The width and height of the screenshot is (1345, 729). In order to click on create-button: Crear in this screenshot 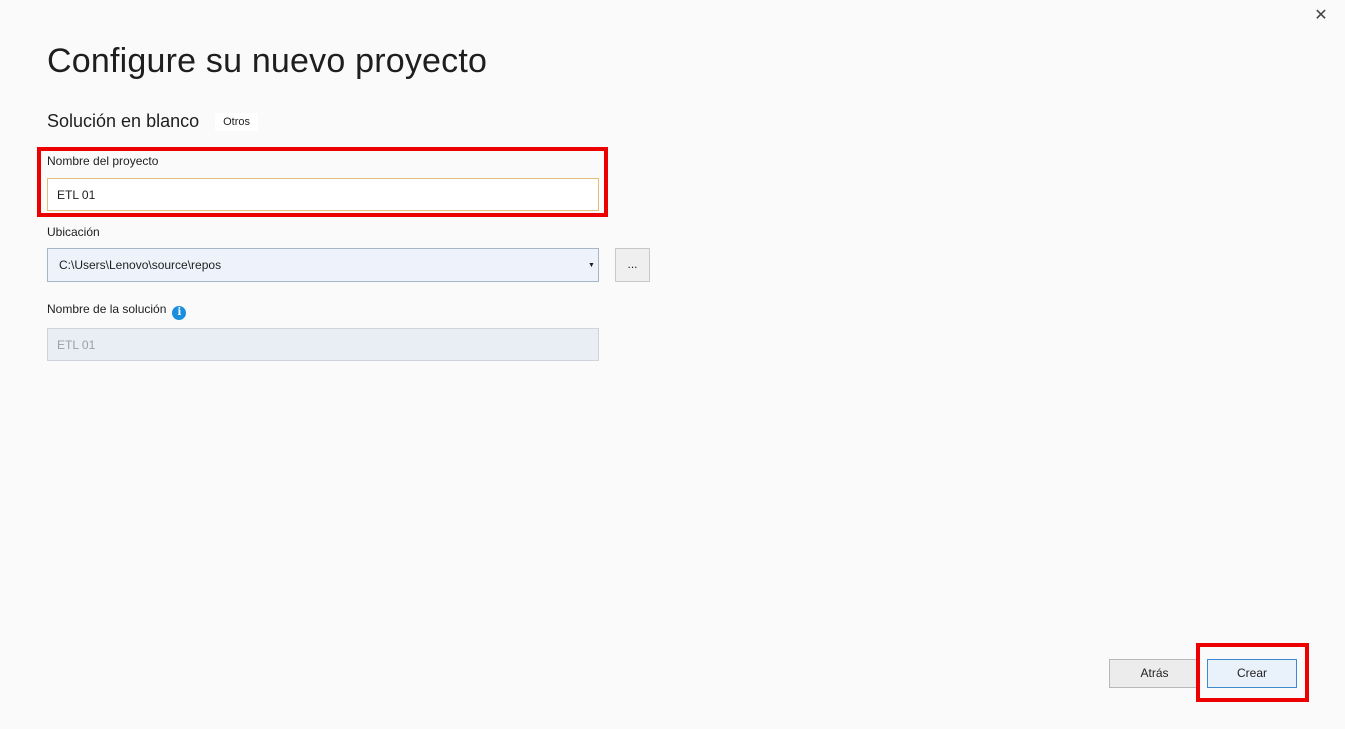, I will do `click(1252, 673)`.